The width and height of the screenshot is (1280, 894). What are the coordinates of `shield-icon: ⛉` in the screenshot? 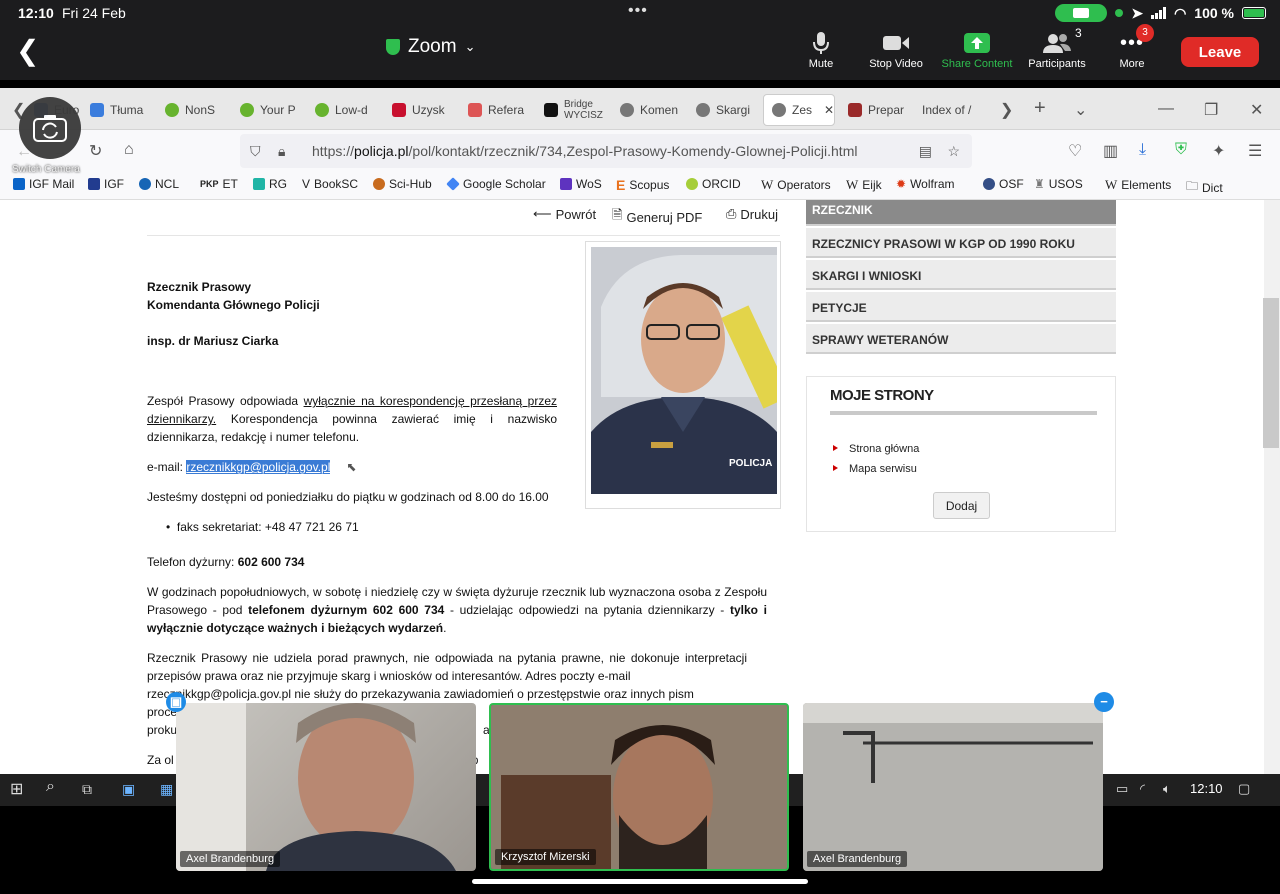 It's located at (259, 151).